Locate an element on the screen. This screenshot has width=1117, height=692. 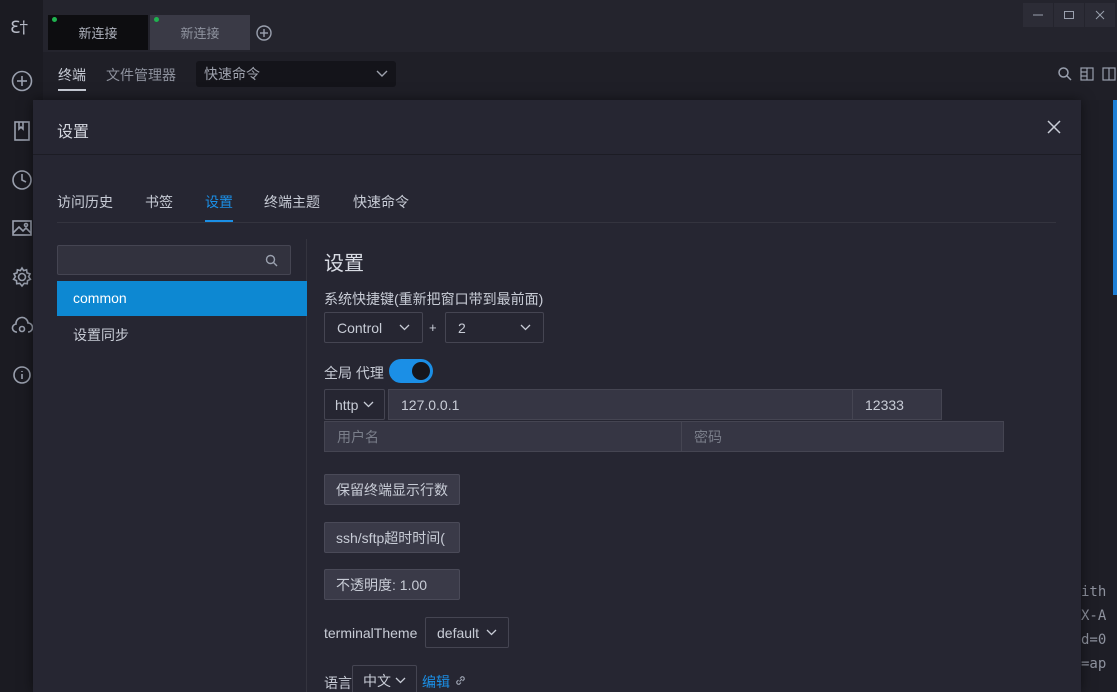
hotkey-modifier-select: Control is located at coordinates (373, 327).